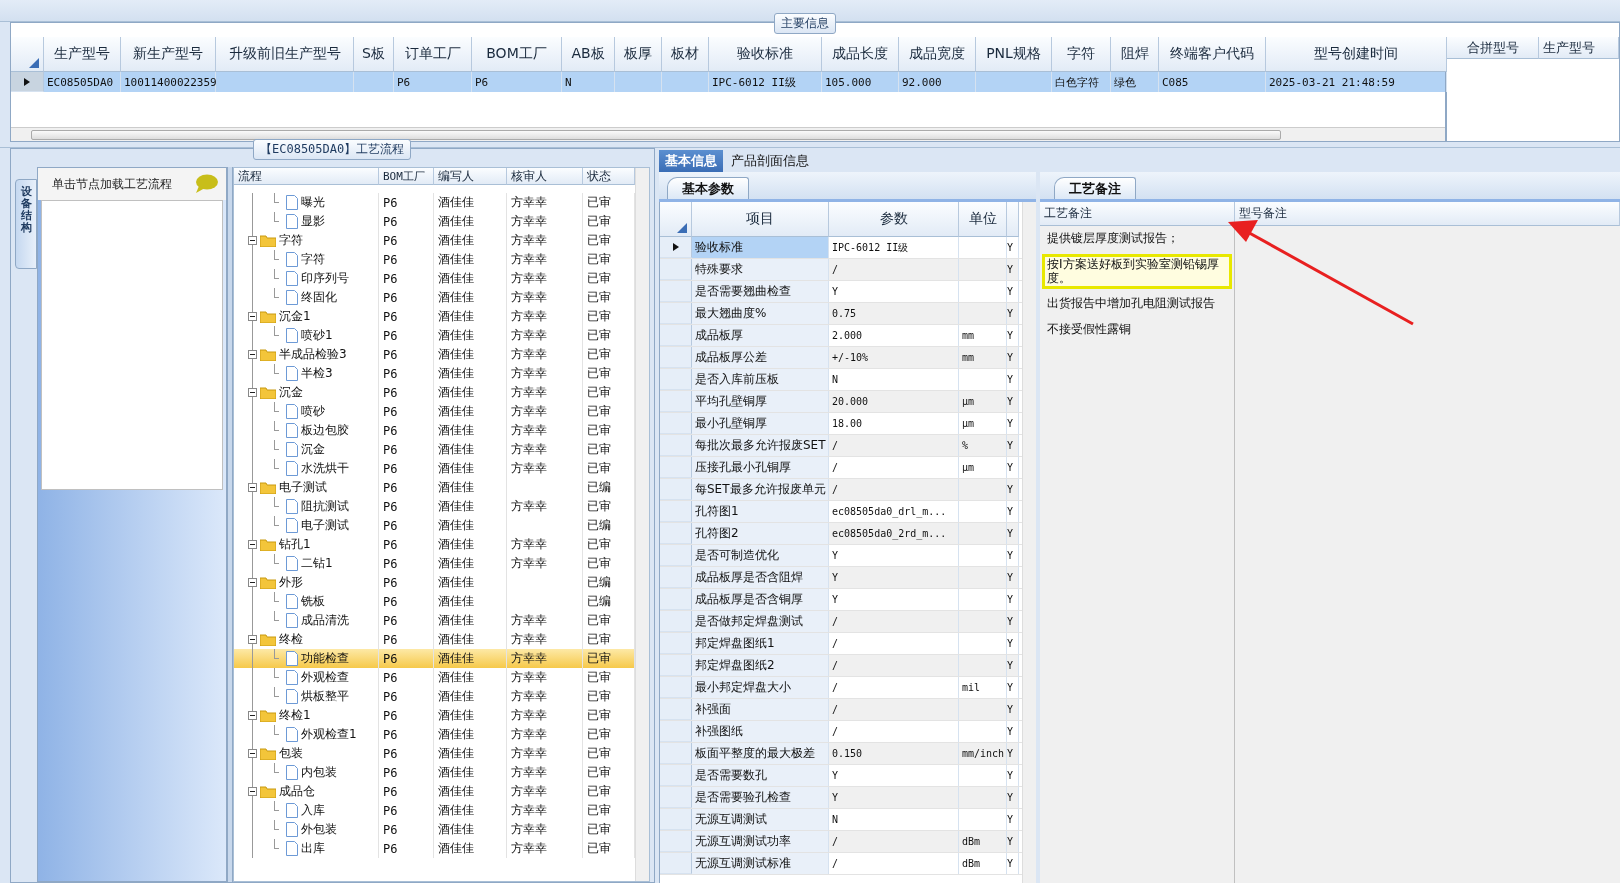  Describe the element at coordinates (841, 798) in the screenshot. I see `table-row: 是否需要验孔检查 Y Y` at that location.